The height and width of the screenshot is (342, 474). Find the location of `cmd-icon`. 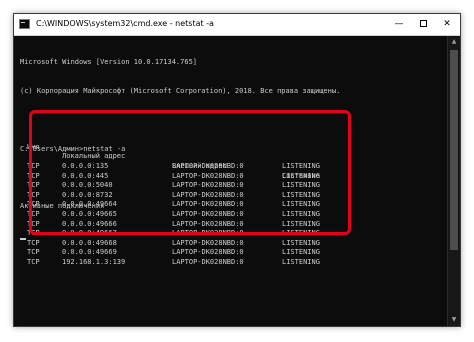

cmd-icon is located at coordinates (24, 24).